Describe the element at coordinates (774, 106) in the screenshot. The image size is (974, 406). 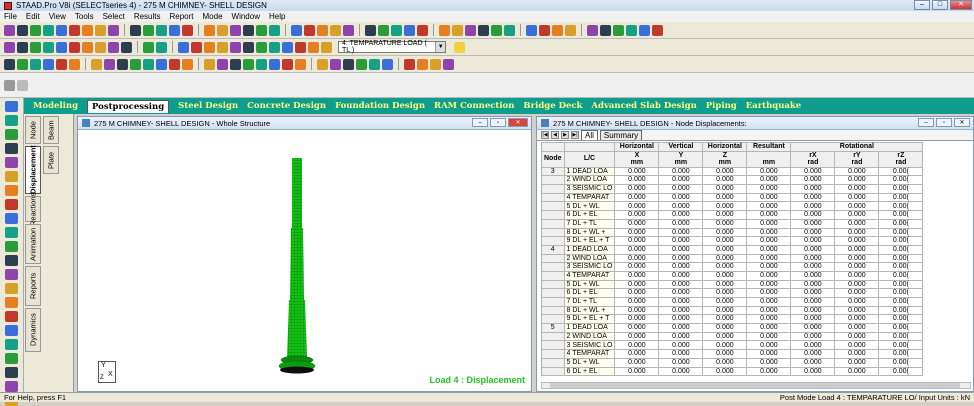
I see `tab-earthquake: Earthquake` at that location.